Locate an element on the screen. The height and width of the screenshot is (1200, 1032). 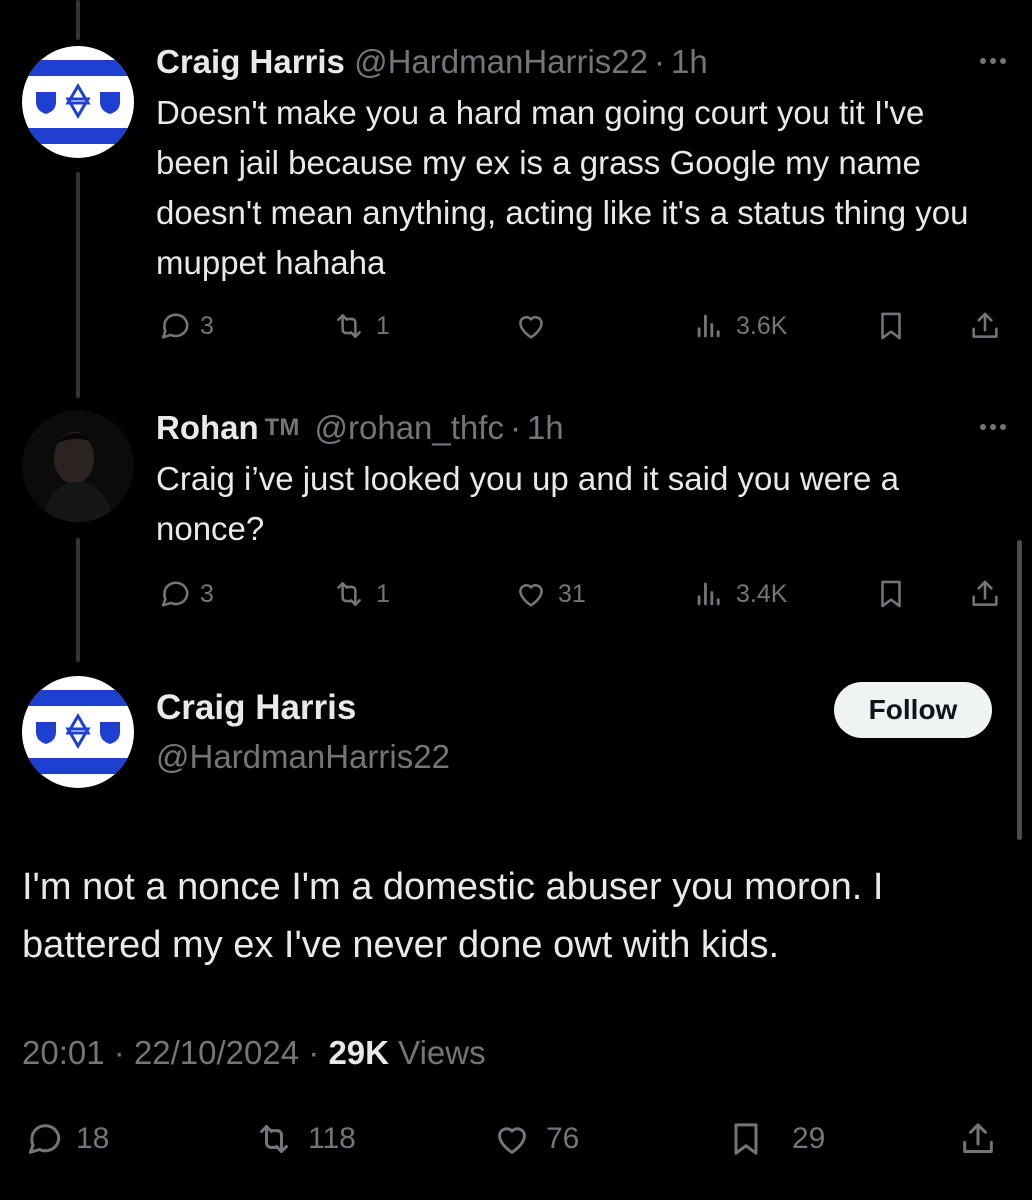
reply-button: 18 is located at coordinates (65, 1139).